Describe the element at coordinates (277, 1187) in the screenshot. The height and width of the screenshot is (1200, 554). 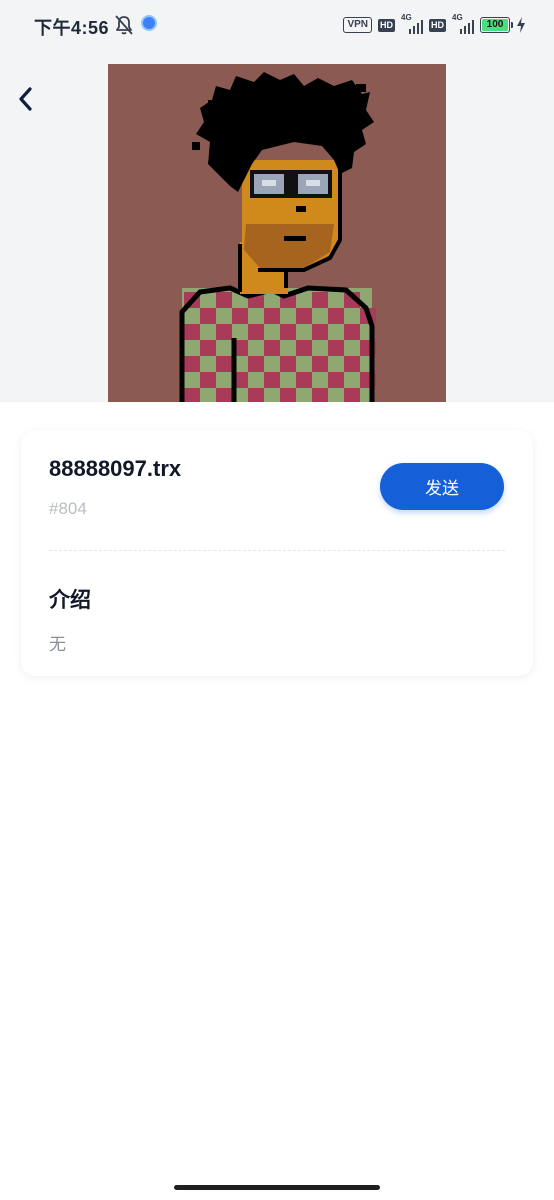
I see `home-indicator` at that location.